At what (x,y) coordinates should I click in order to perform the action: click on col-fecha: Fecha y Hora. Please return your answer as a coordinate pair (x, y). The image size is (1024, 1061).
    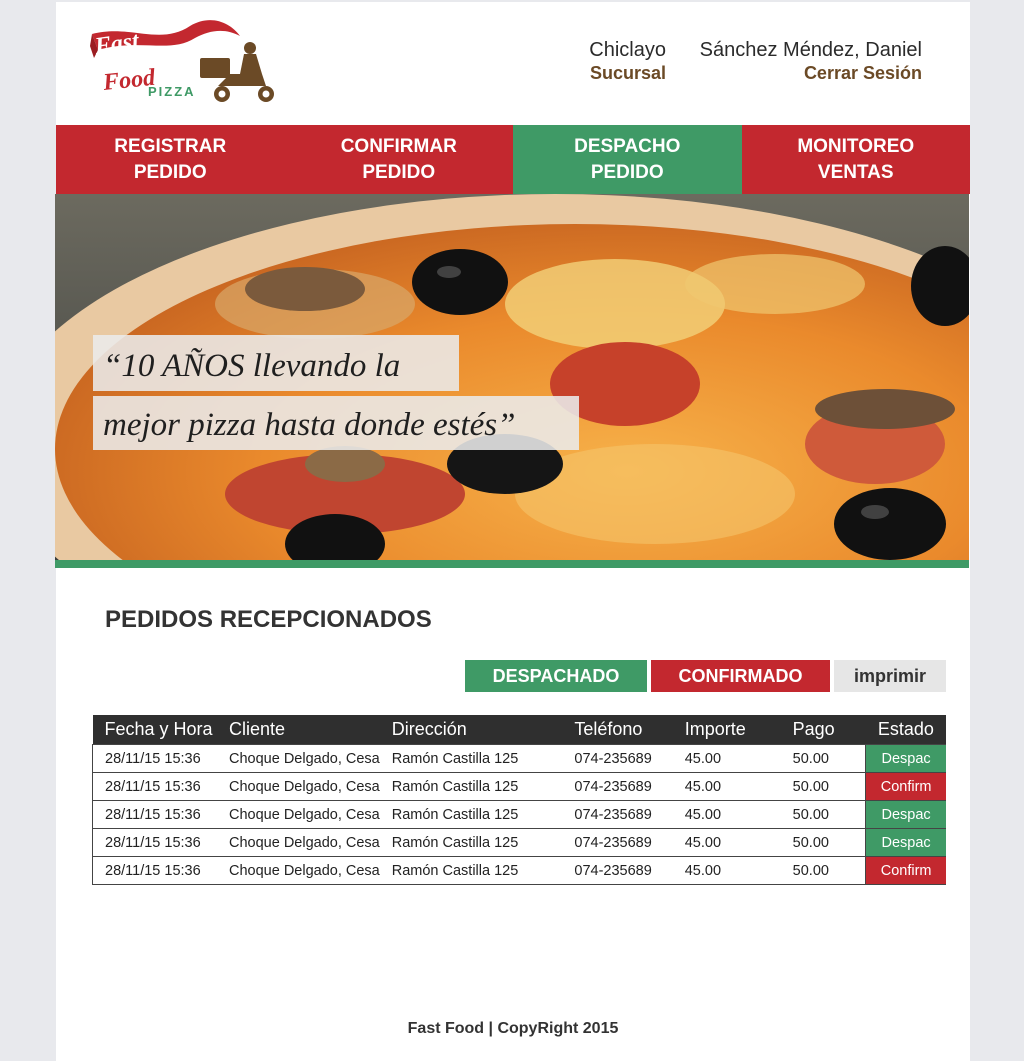
    Looking at the image, I should click on (154, 730).